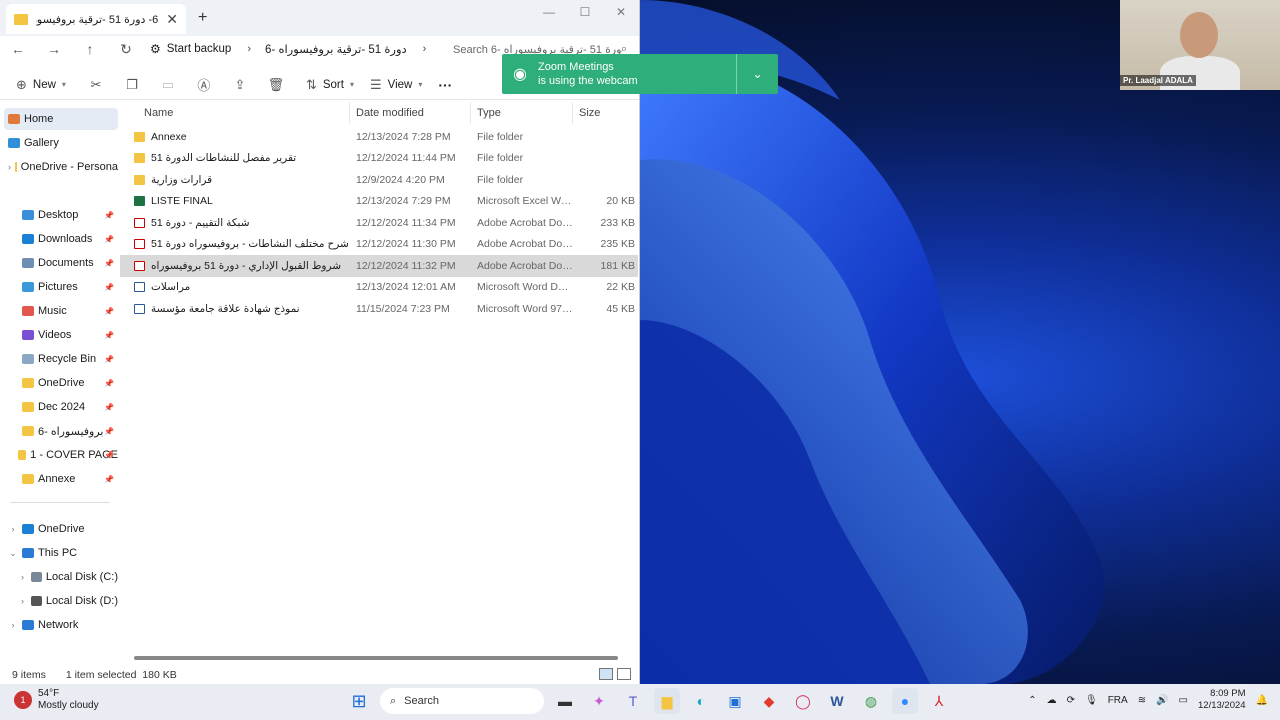  Describe the element at coordinates (330, 85) in the screenshot. I see `sort-button: ⇅ Sort ▾` at that location.